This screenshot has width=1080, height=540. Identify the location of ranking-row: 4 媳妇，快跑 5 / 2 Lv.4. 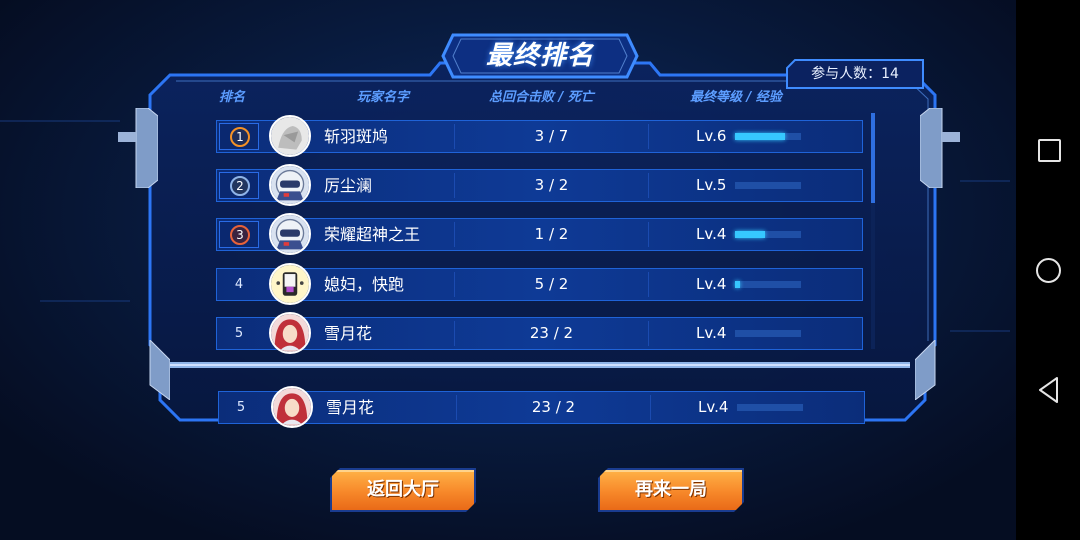
(539, 284).